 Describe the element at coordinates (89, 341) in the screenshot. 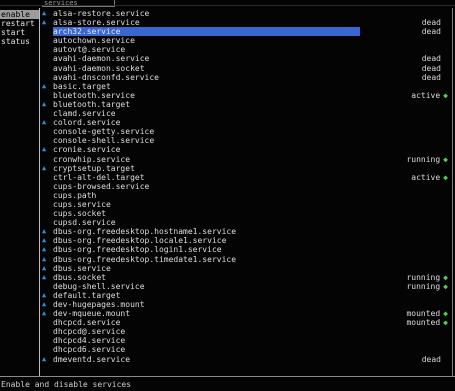

I see `service-name: dhcpcd4.service` at that location.